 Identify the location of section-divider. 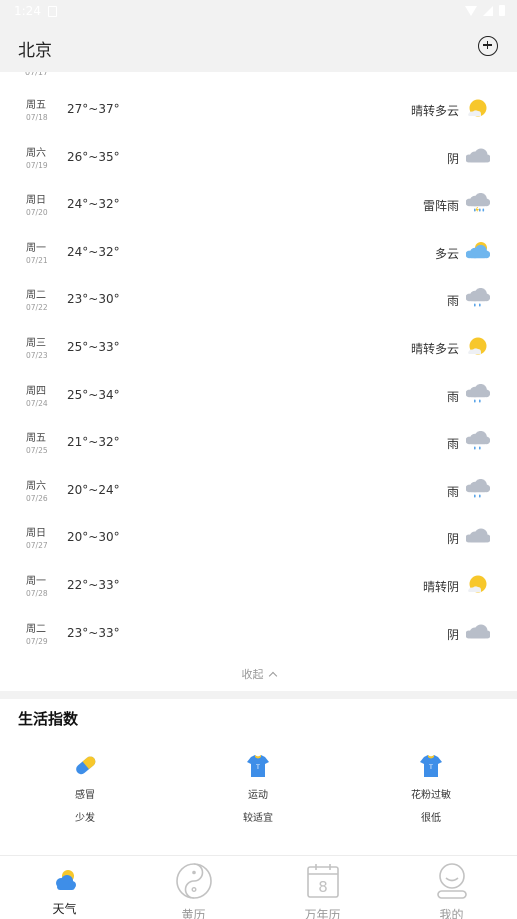
(258, 695).